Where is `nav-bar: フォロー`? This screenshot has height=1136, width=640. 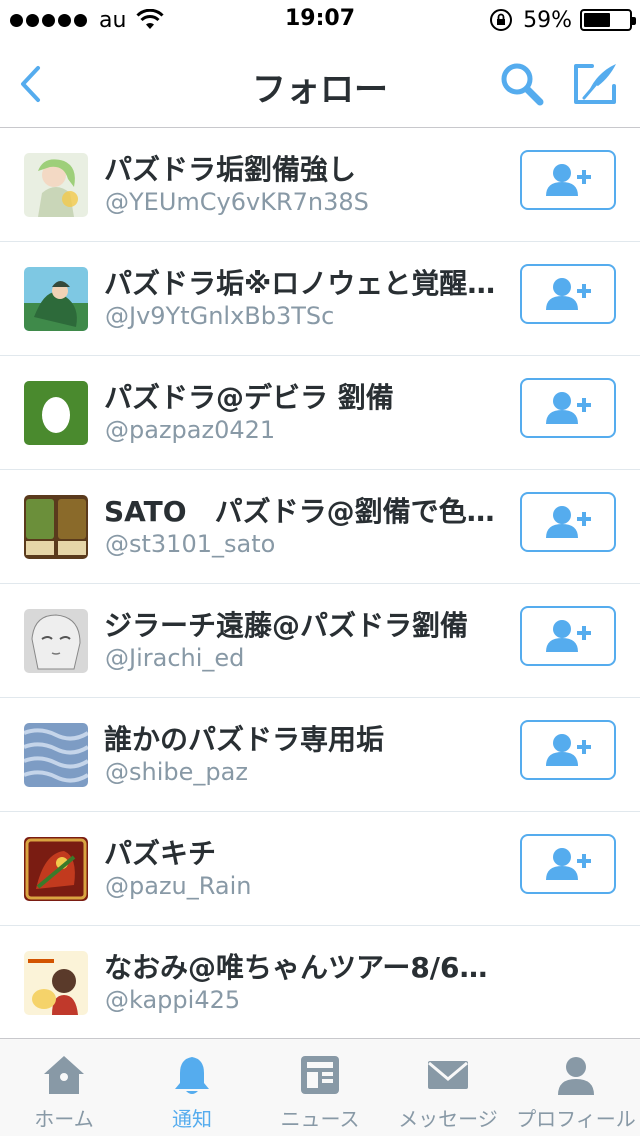 nav-bar: フォロー is located at coordinates (320, 84).